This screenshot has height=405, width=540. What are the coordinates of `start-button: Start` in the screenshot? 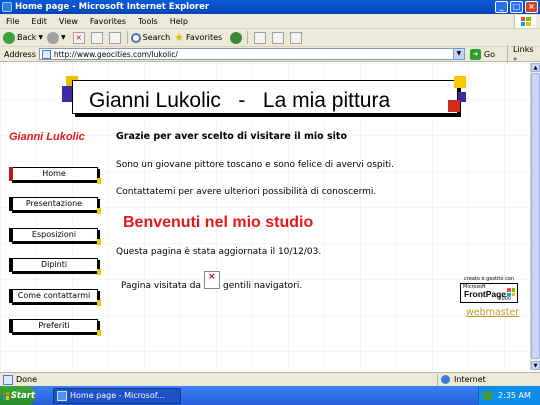 It's located at (17, 395).